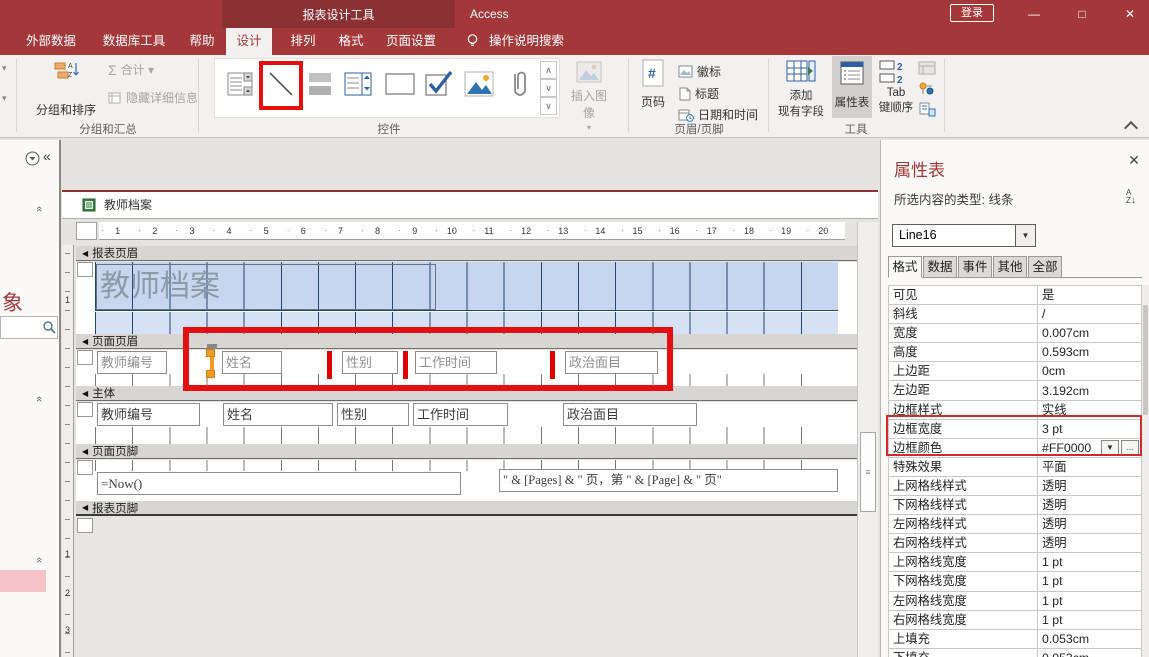 This screenshot has width=1149, height=657. What do you see at coordinates (1015, 620) in the screenshot?
I see `property-row: 右网格线宽度 1 pt` at bounding box center [1015, 620].